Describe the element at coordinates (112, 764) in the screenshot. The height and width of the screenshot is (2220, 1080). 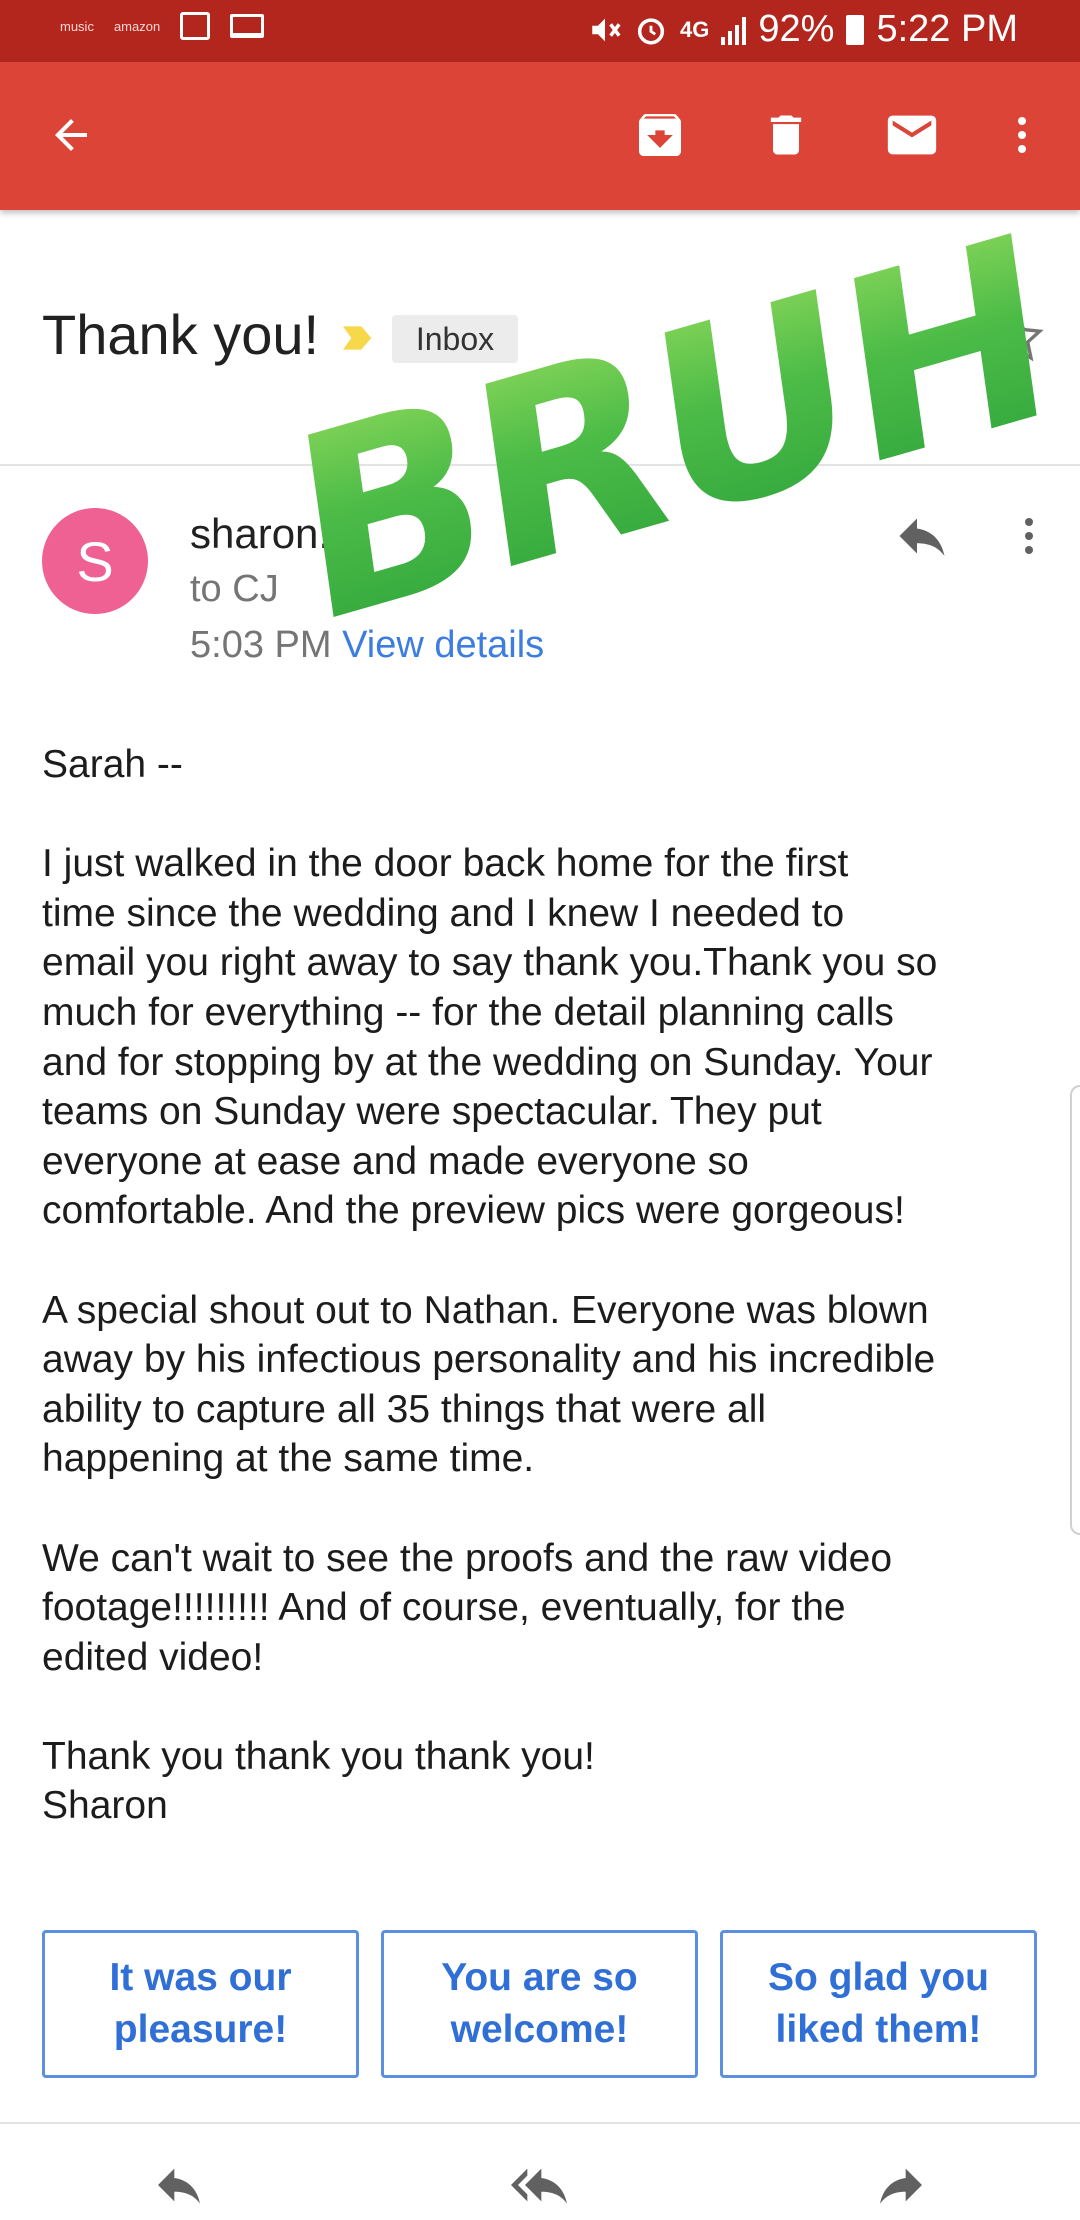
I see `body-paragraph: Sarah --` at that location.